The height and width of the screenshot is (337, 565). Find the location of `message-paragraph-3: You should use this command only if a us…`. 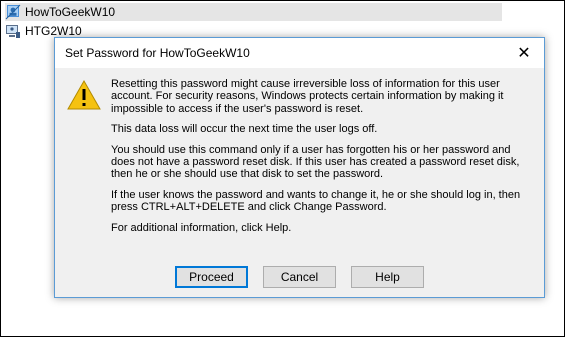

message-paragraph-3: You should use this command only if a us… is located at coordinates (315, 162).